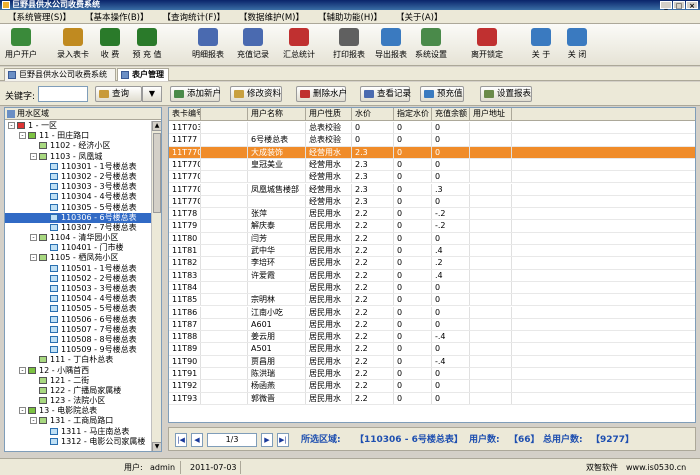 The width and height of the screenshot is (700, 475). What do you see at coordinates (577, 45) in the screenshot?
I see `toolbar-button: 关 闭` at bounding box center [577, 45].